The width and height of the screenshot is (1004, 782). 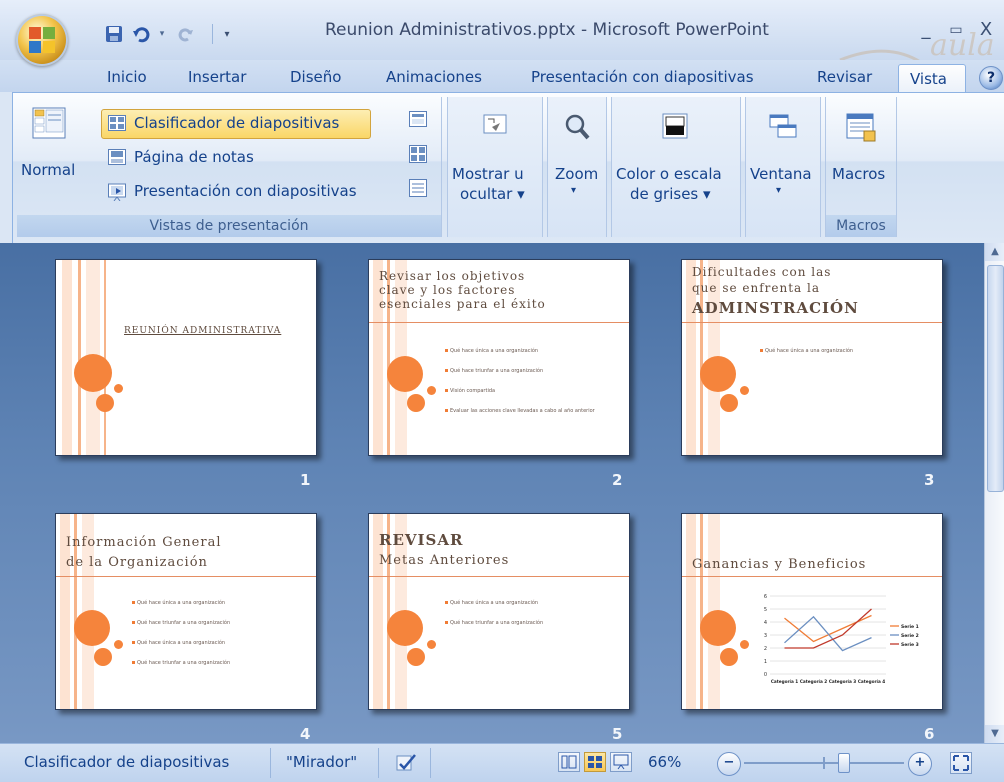 What do you see at coordinates (49, 123) in the screenshot?
I see `normal-view-icon` at bounding box center [49, 123].